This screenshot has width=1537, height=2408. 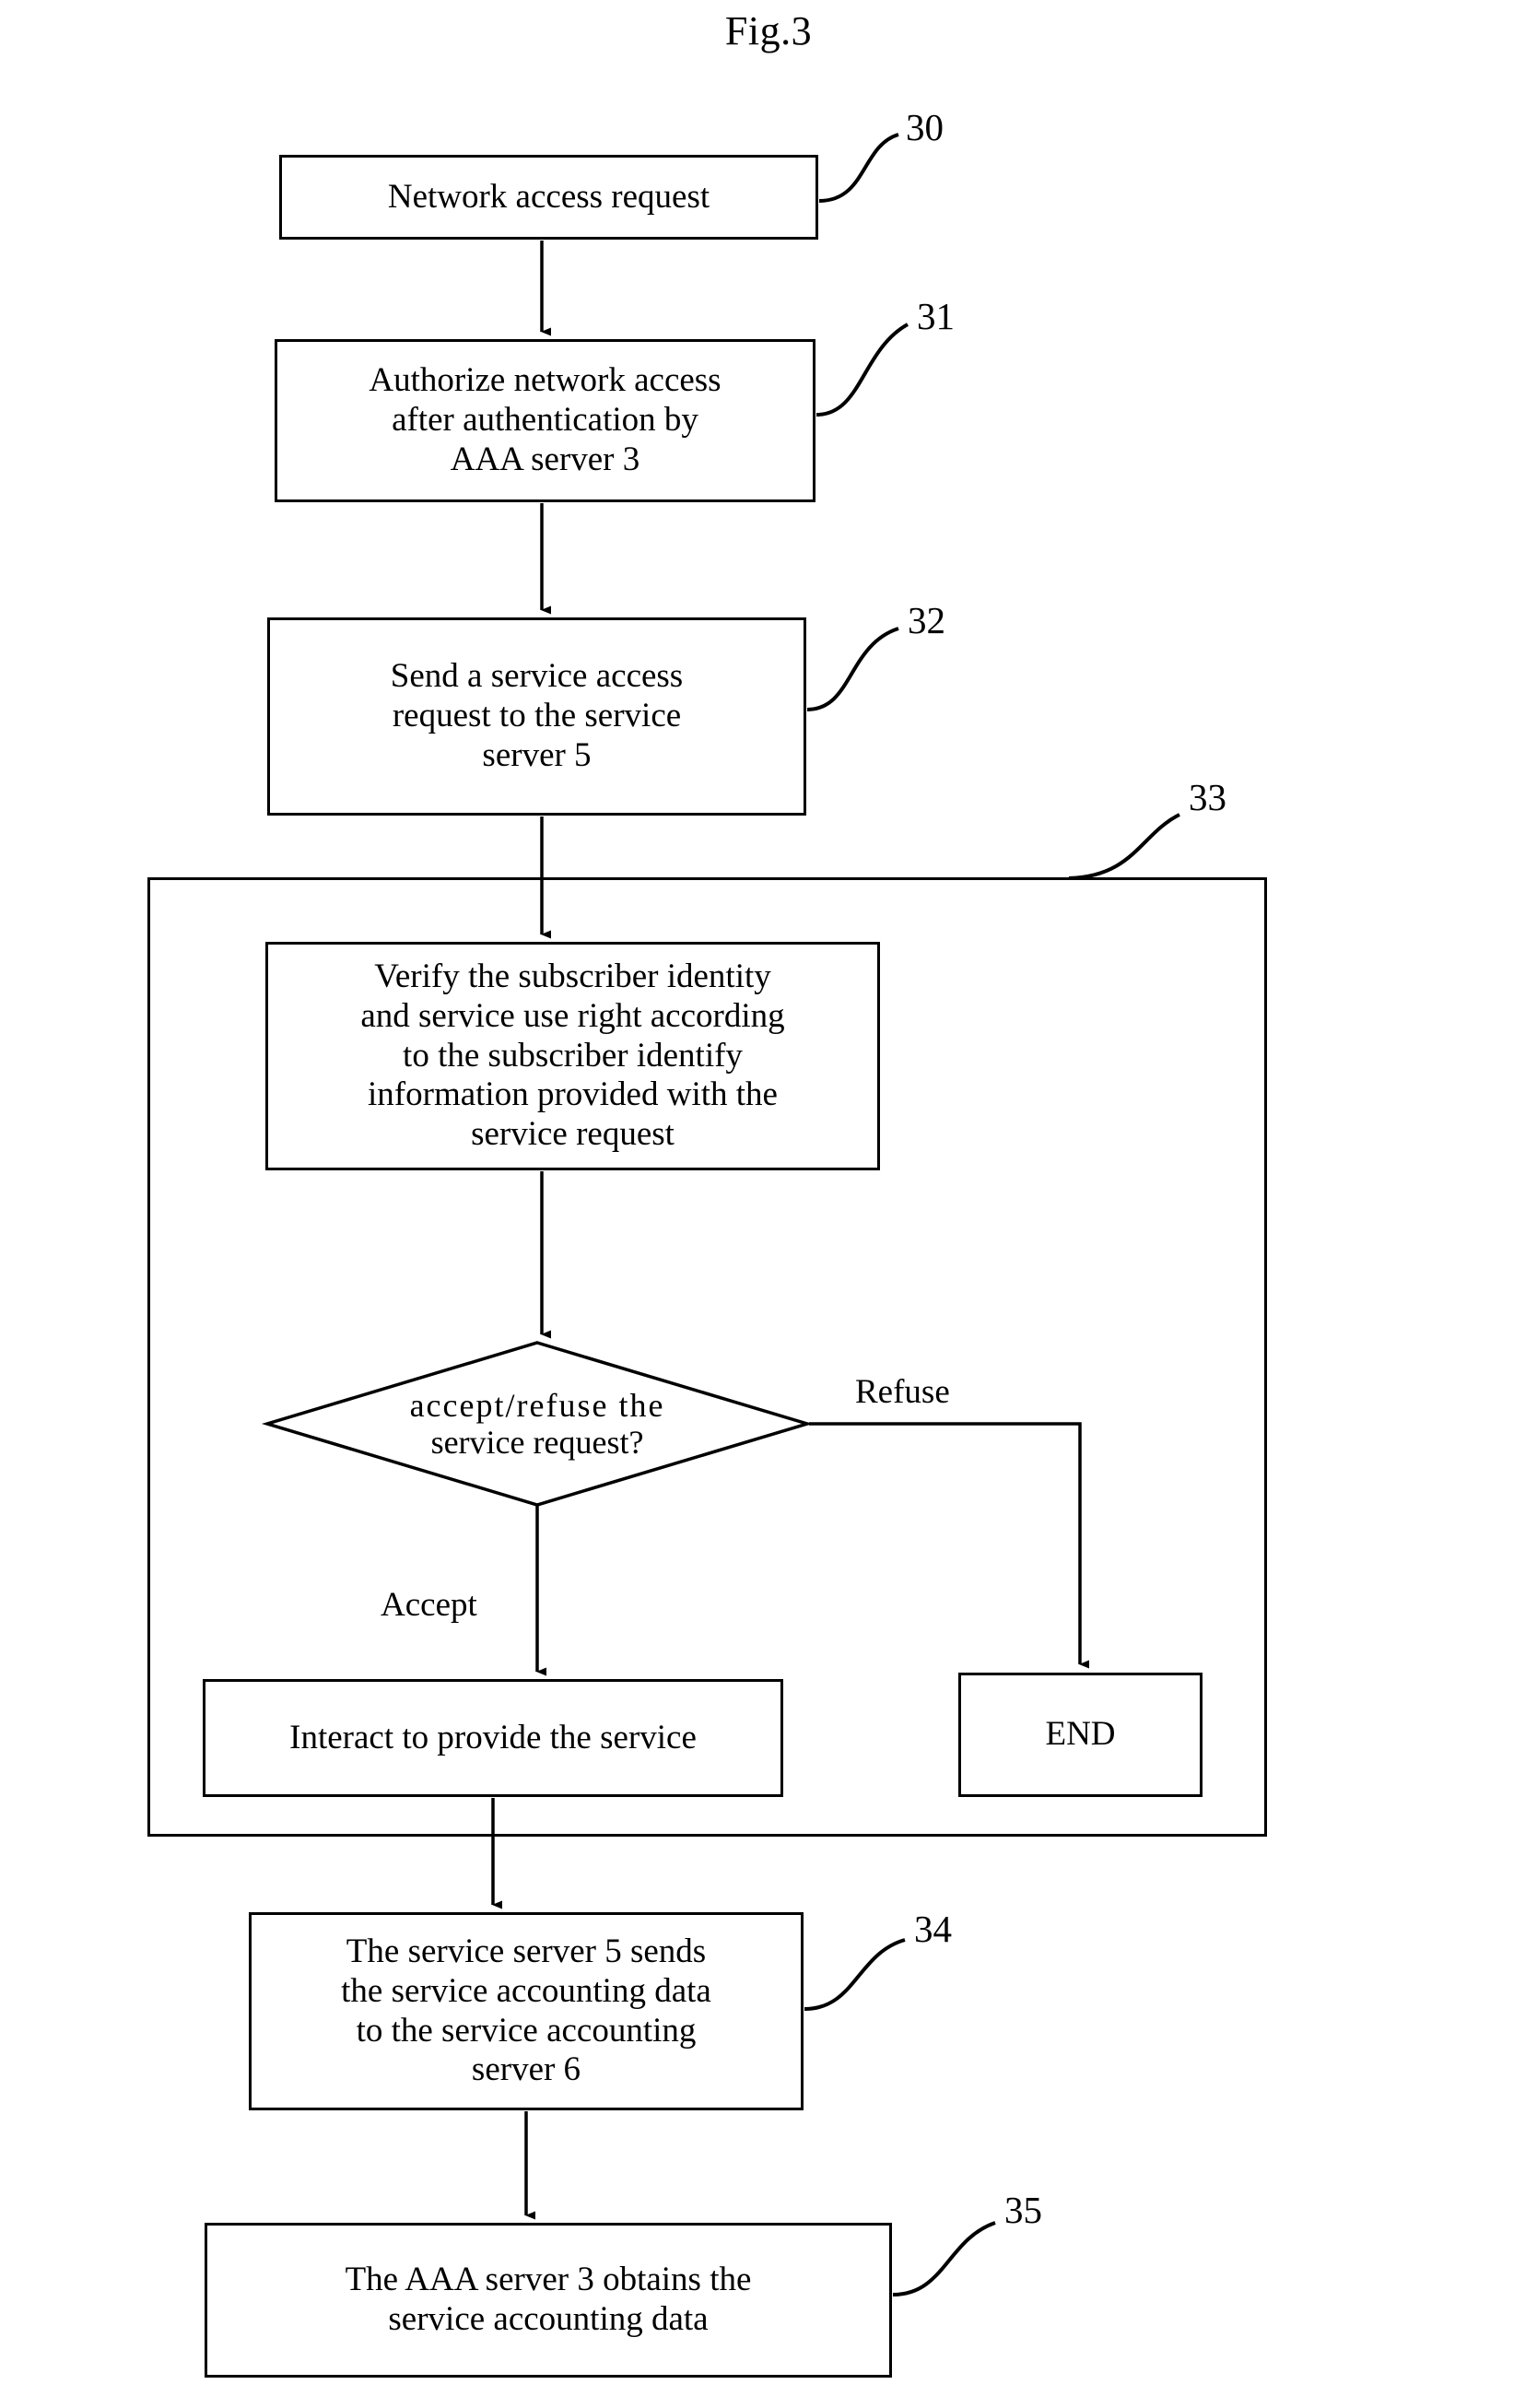 What do you see at coordinates (537, 676) in the screenshot?
I see `node-line: Send a service access` at bounding box center [537, 676].